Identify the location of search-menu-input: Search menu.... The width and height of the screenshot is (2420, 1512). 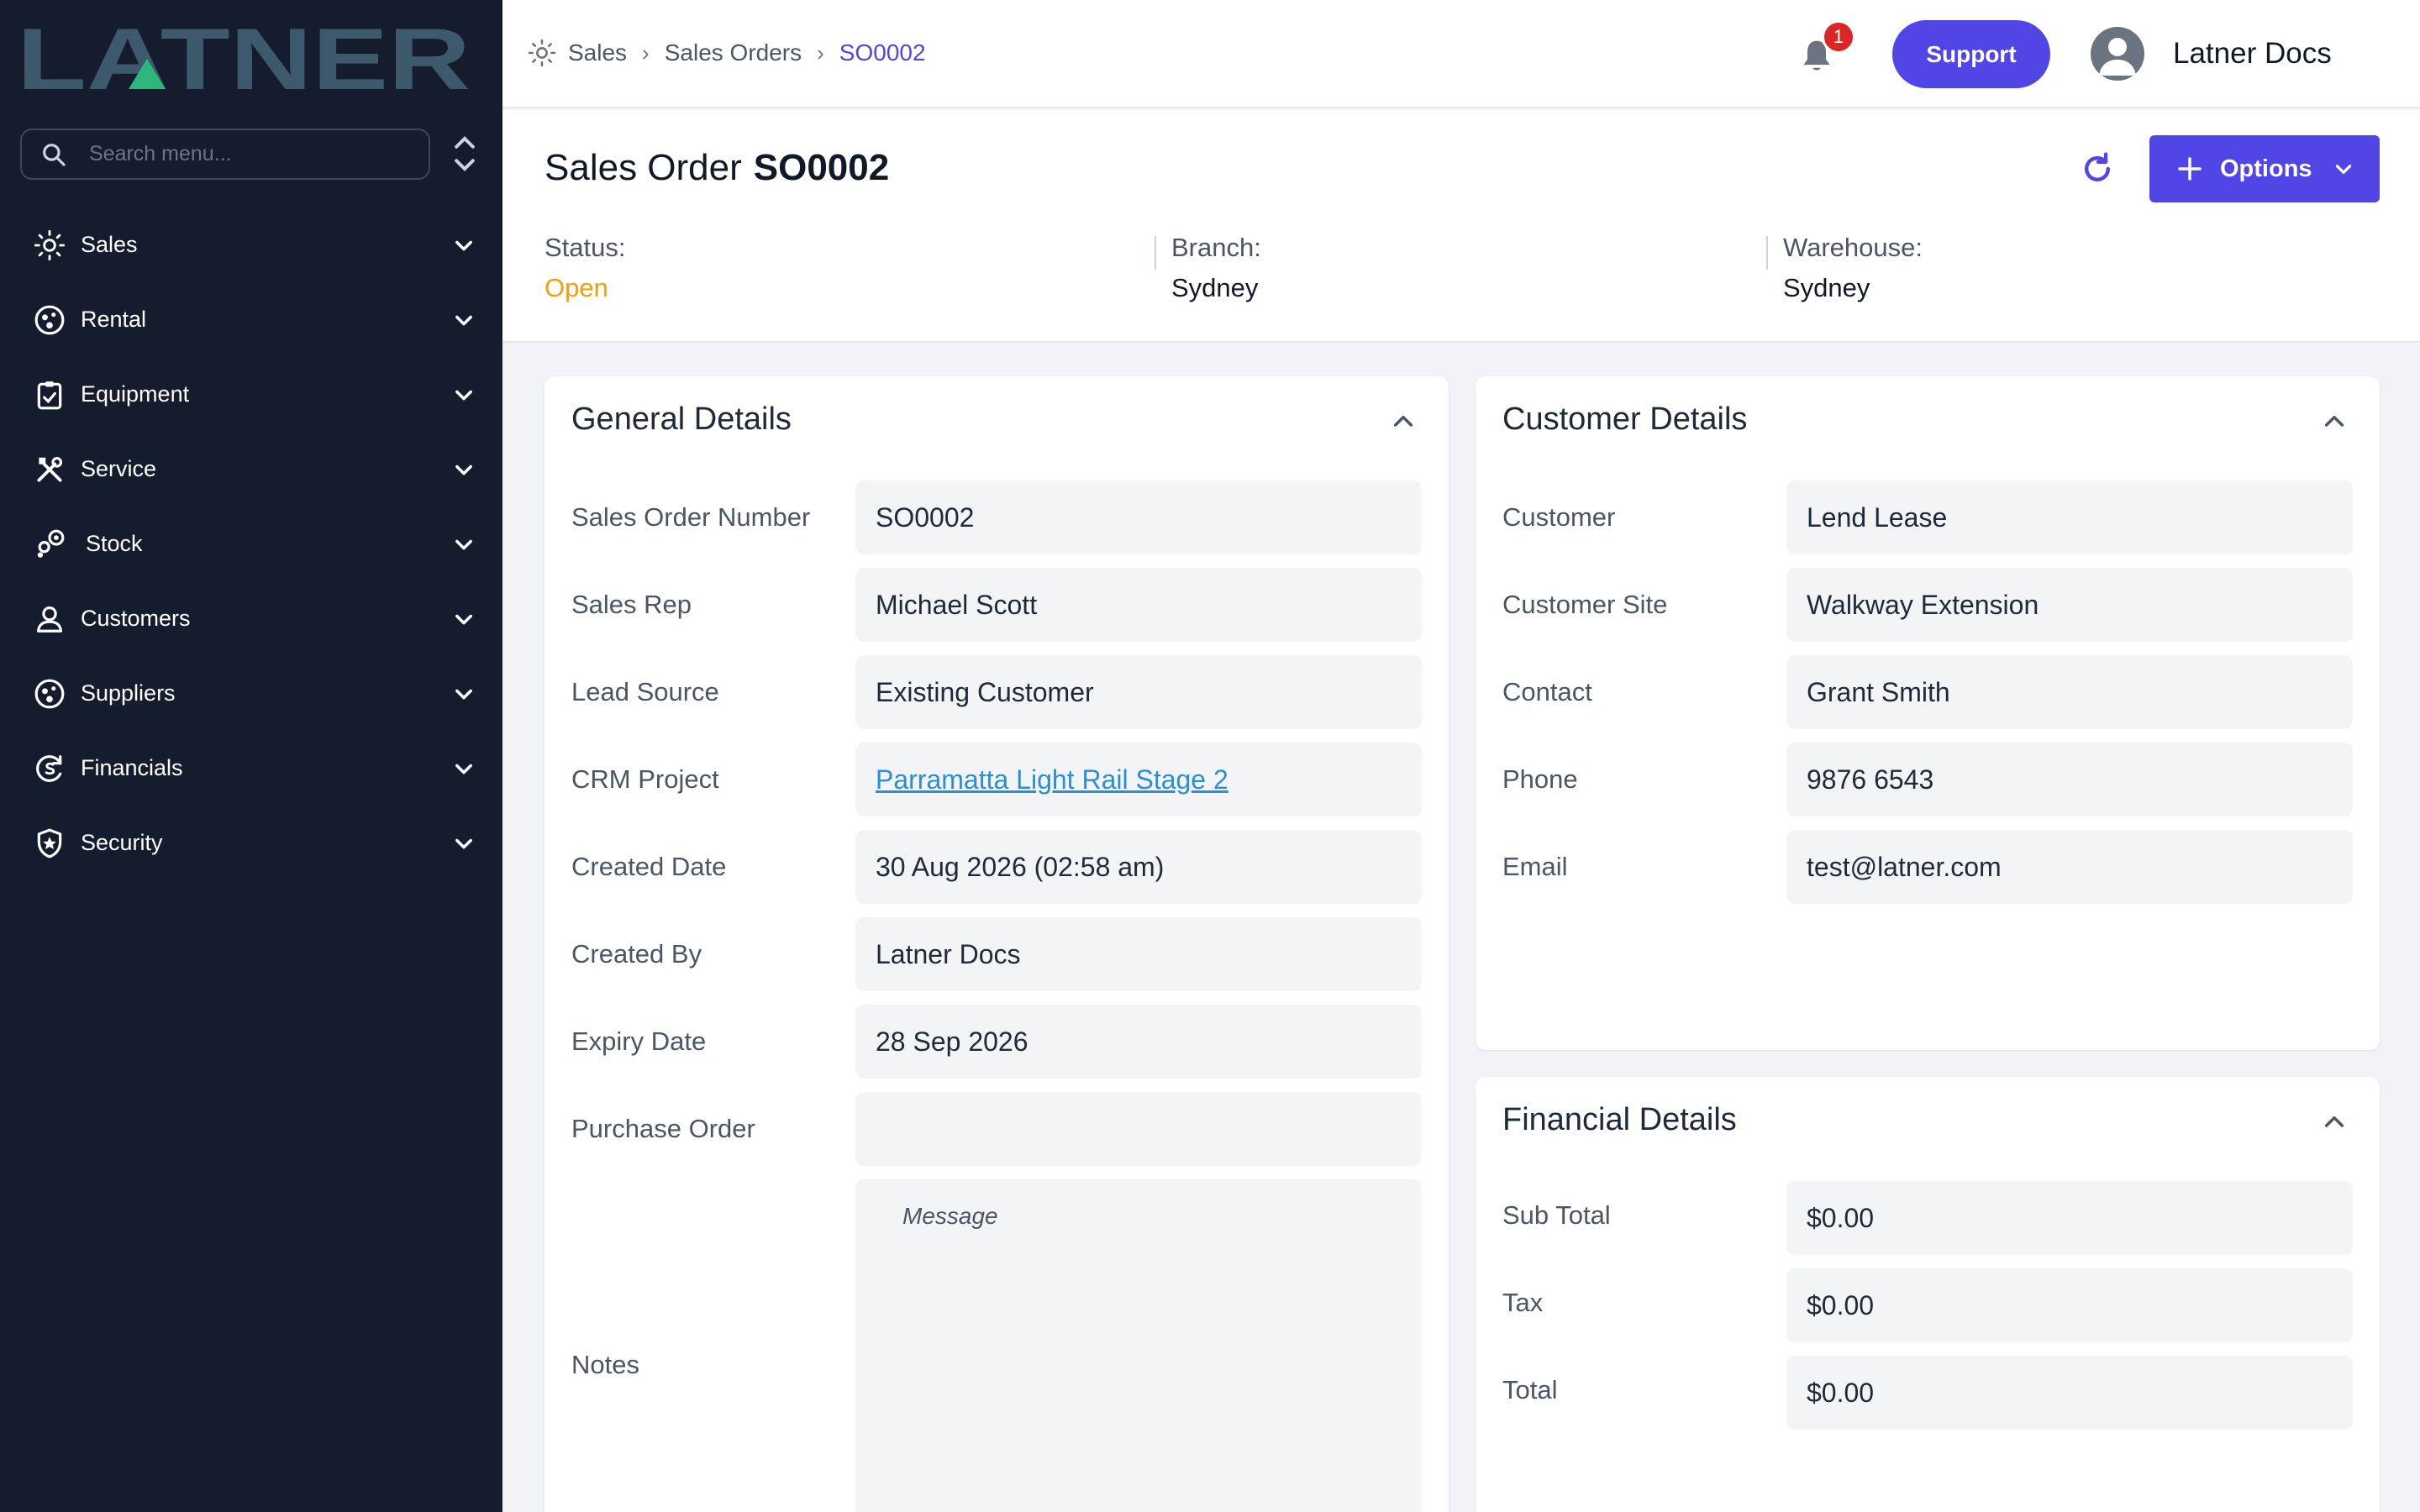
(225, 154).